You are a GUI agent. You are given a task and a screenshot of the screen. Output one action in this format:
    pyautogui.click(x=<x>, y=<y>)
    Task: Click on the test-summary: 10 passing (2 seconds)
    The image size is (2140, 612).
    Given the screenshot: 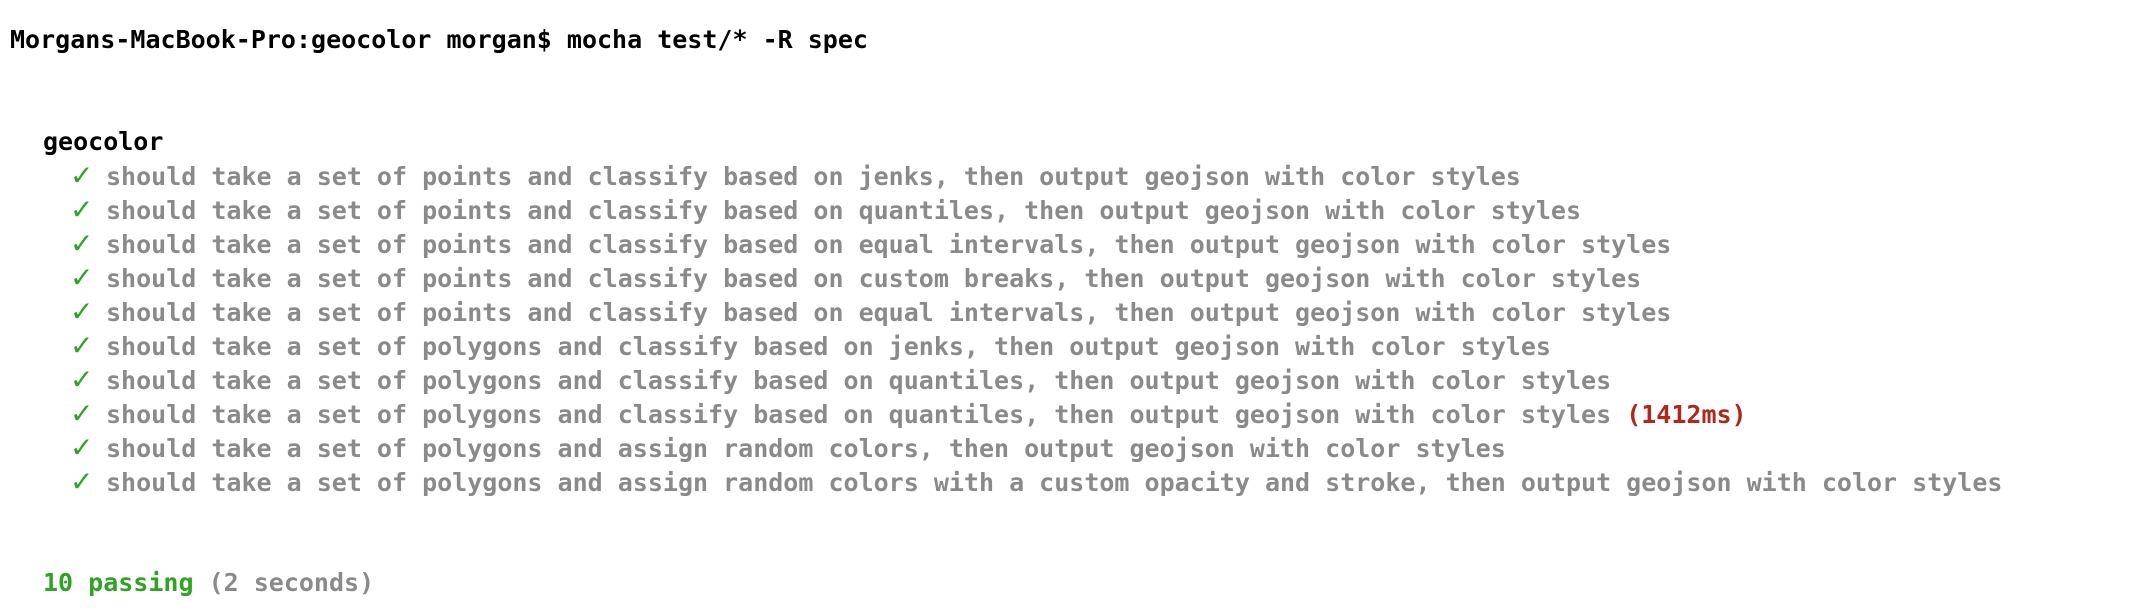 What is the action you would take?
    pyautogui.click(x=208, y=583)
    